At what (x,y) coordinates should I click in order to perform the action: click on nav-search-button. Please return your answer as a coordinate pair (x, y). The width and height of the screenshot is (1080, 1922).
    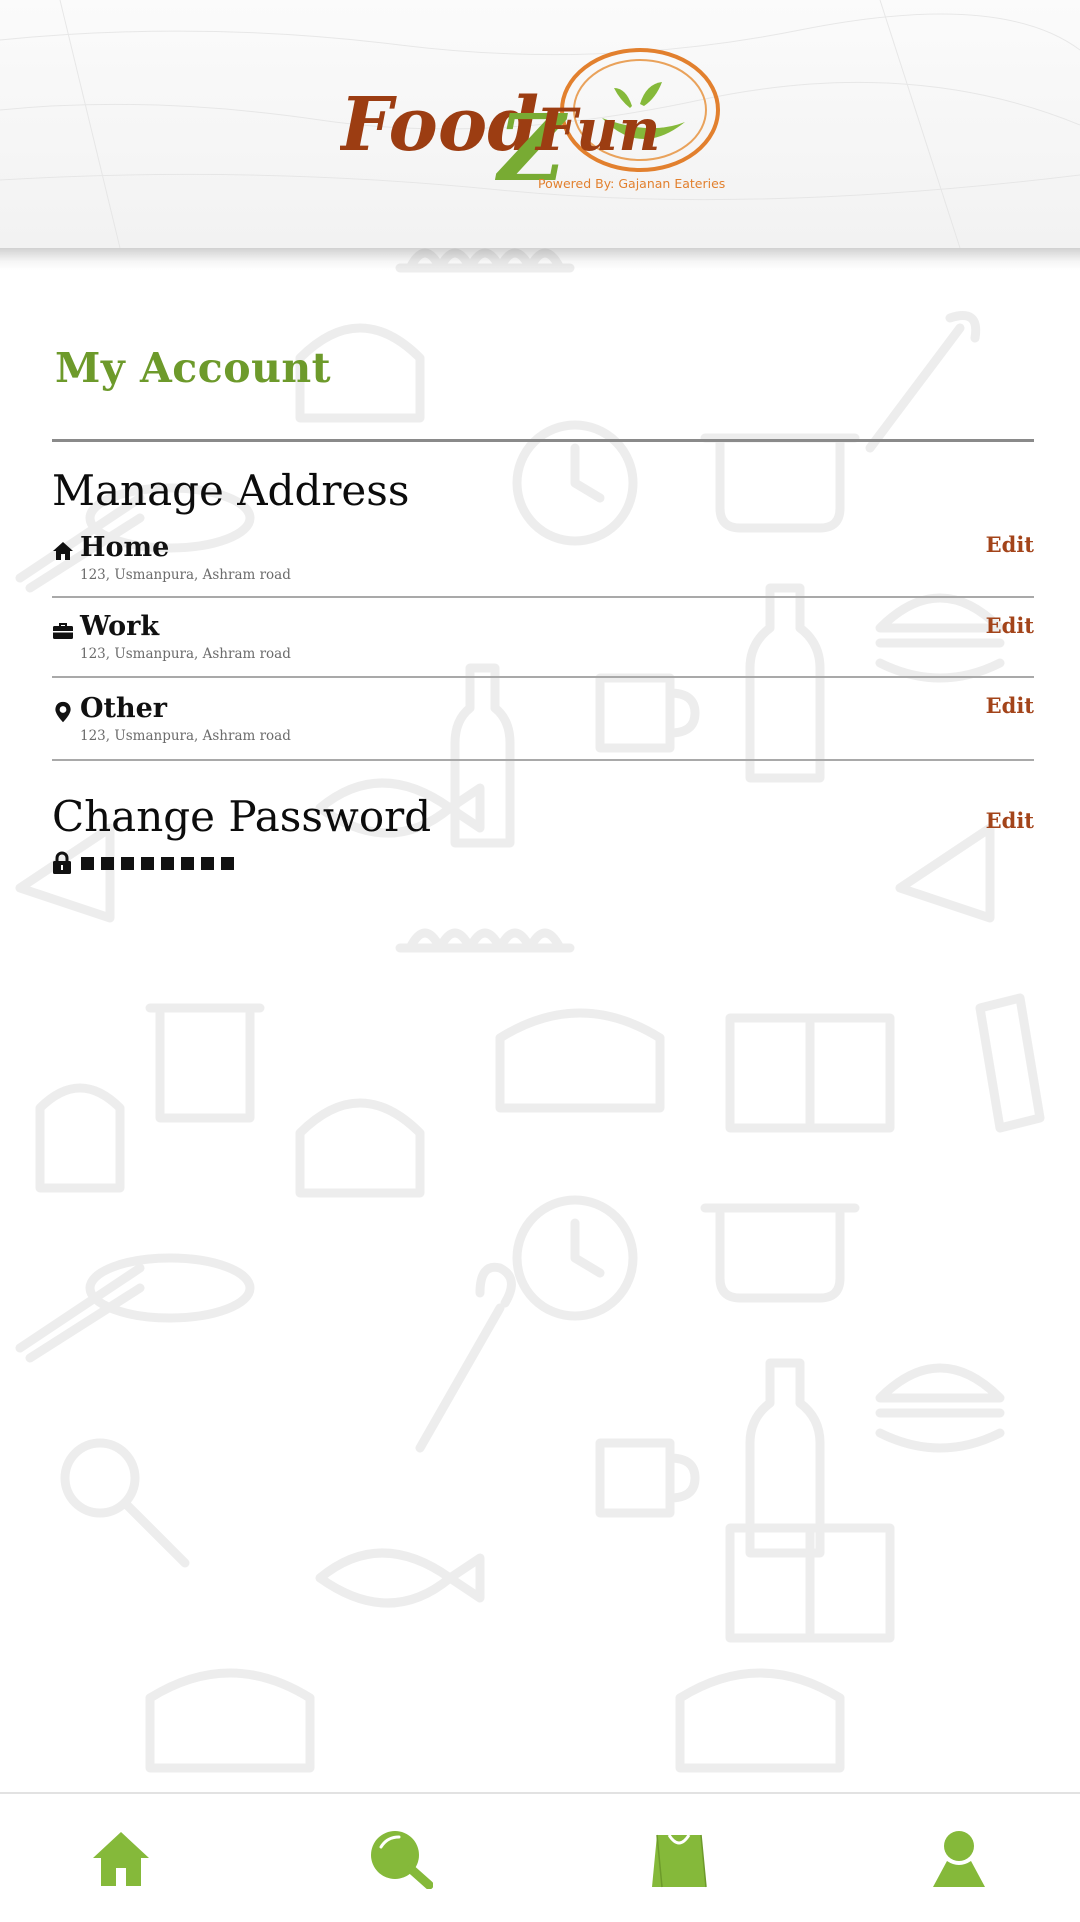
    Looking at the image, I should click on (401, 1859).